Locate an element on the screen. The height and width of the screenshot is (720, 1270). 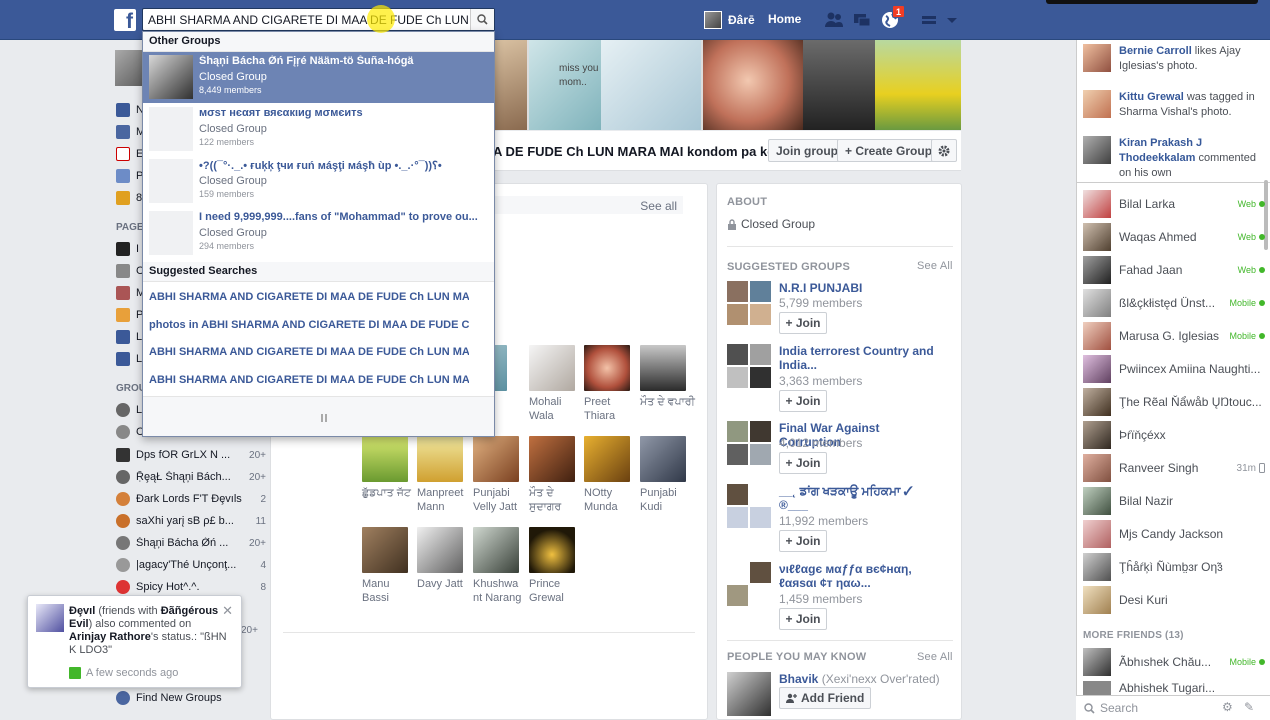
person-photo is located at coordinates (749, 694).